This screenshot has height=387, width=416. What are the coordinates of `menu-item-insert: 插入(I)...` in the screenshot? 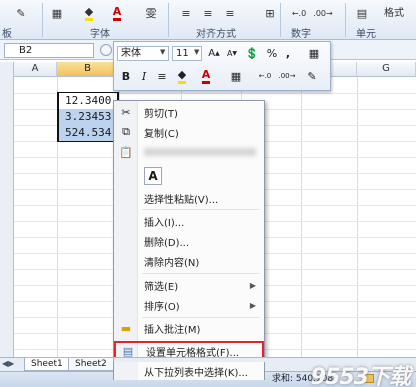 It's located at (189, 221).